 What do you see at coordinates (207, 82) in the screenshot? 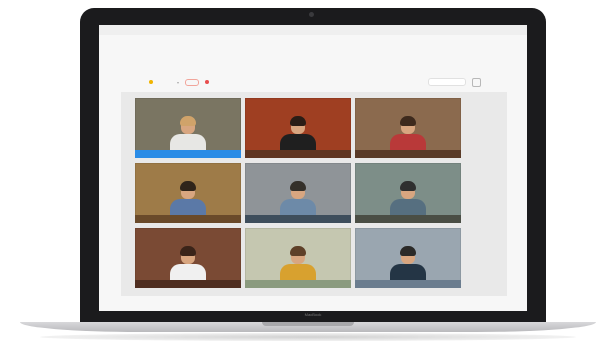
I see `record-icon` at bounding box center [207, 82].